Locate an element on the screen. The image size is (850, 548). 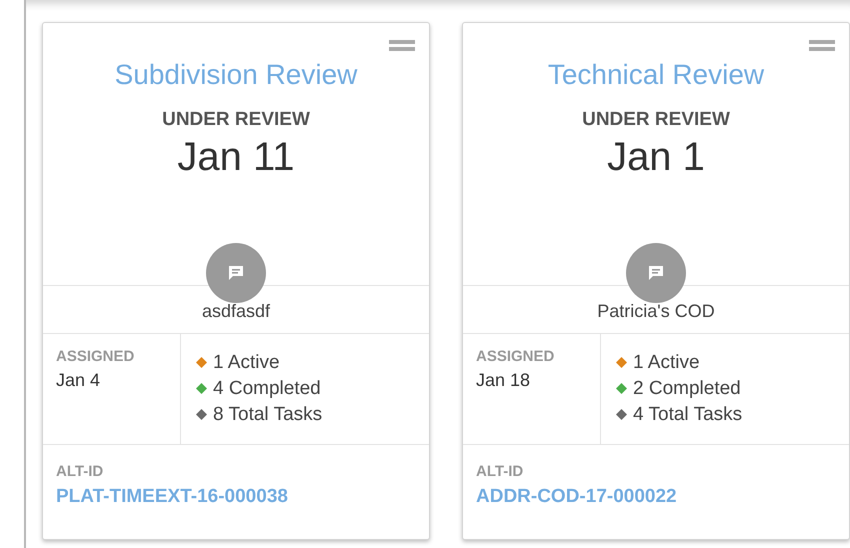
due-date: Jan 11 is located at coordinates (236, 157).